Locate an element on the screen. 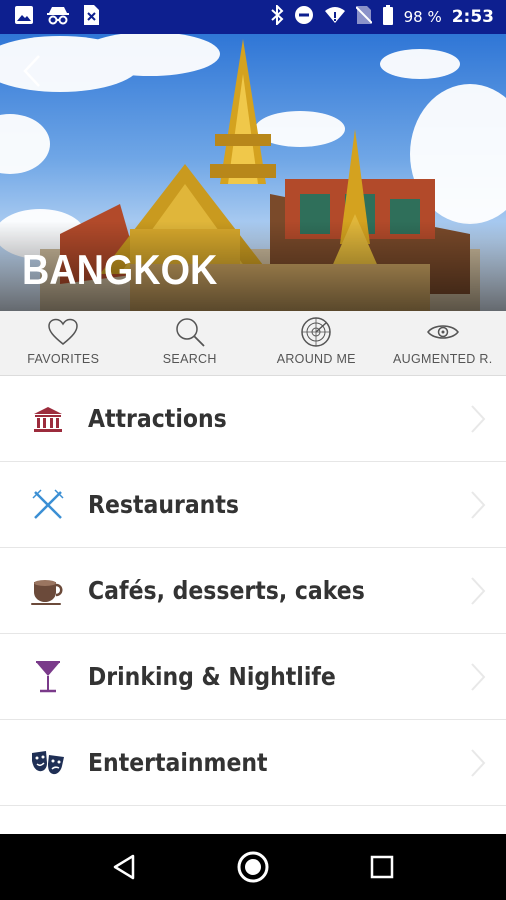 The image size is (506, 900). triangle-back-icon is located at coordinates (124, 867).